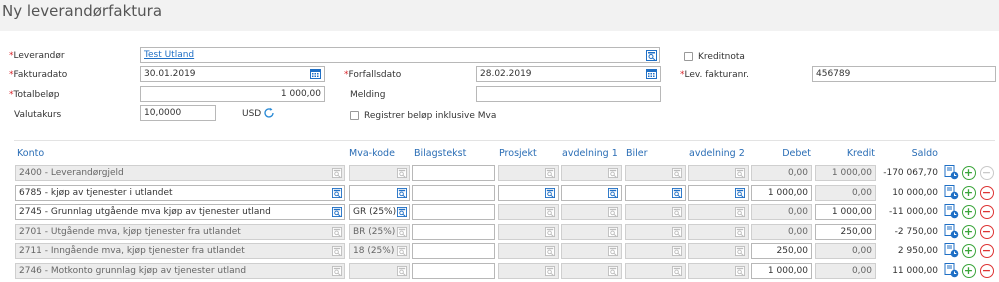 The image size is (999, 282). What do you see at coordinates (354, 115) in the screenshot?
I see `registrer-inkl-mva-checkbox` at bounding box center [354, 115].